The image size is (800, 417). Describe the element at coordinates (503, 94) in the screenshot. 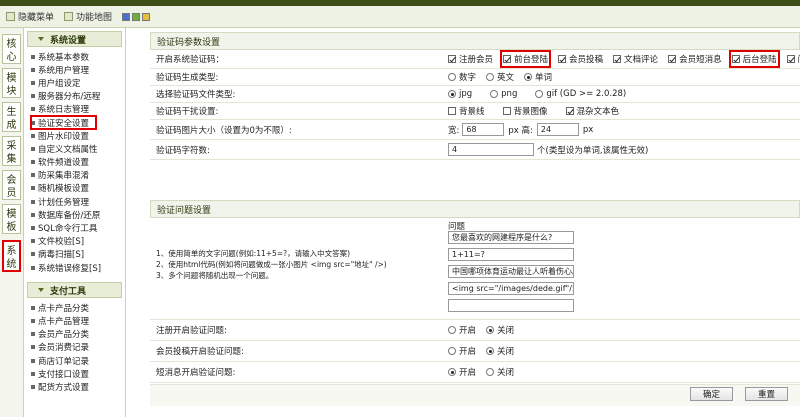

I see `radio-png: png` at that location.